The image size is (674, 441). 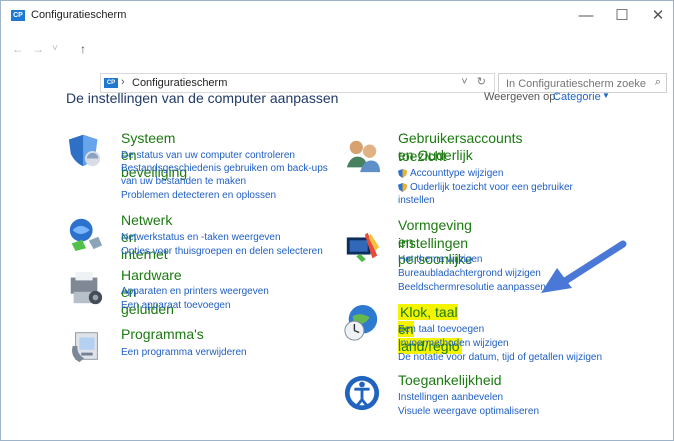 What do you see at coordinates (55, 48) in the screenshot?
I see `recent-locations-chevron-down-icon: ˅` at bounding box center [55, 48].